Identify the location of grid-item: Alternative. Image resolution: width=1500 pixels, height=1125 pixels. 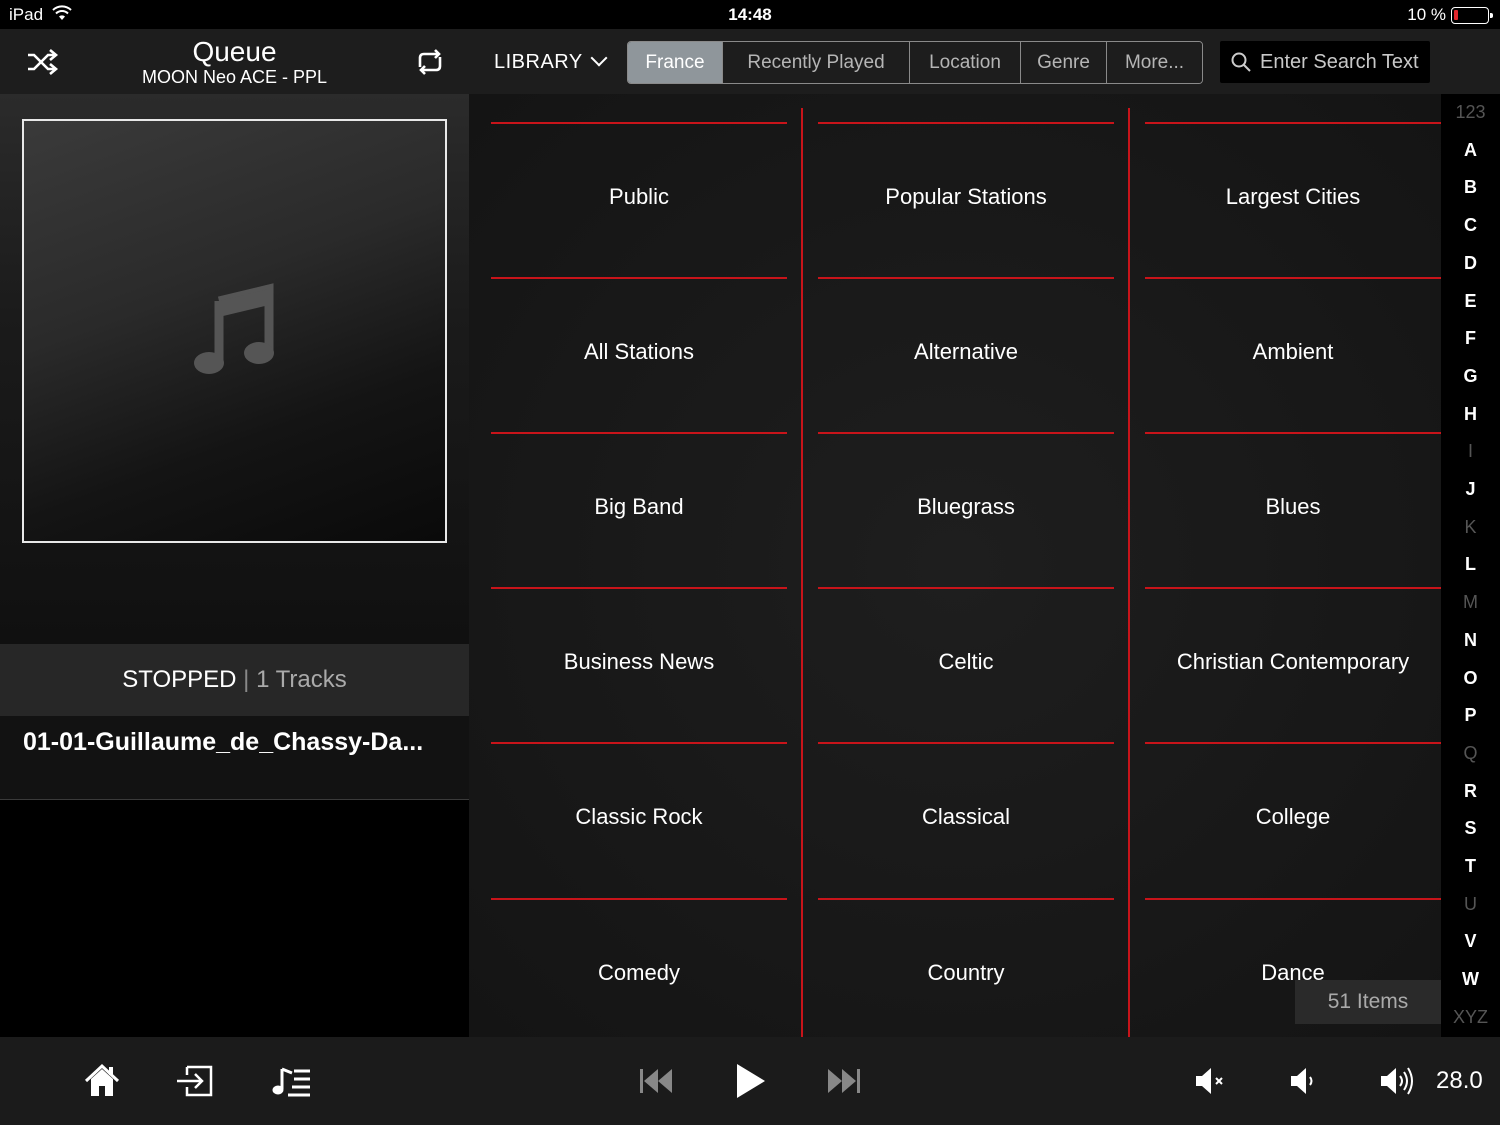
(966, 354).